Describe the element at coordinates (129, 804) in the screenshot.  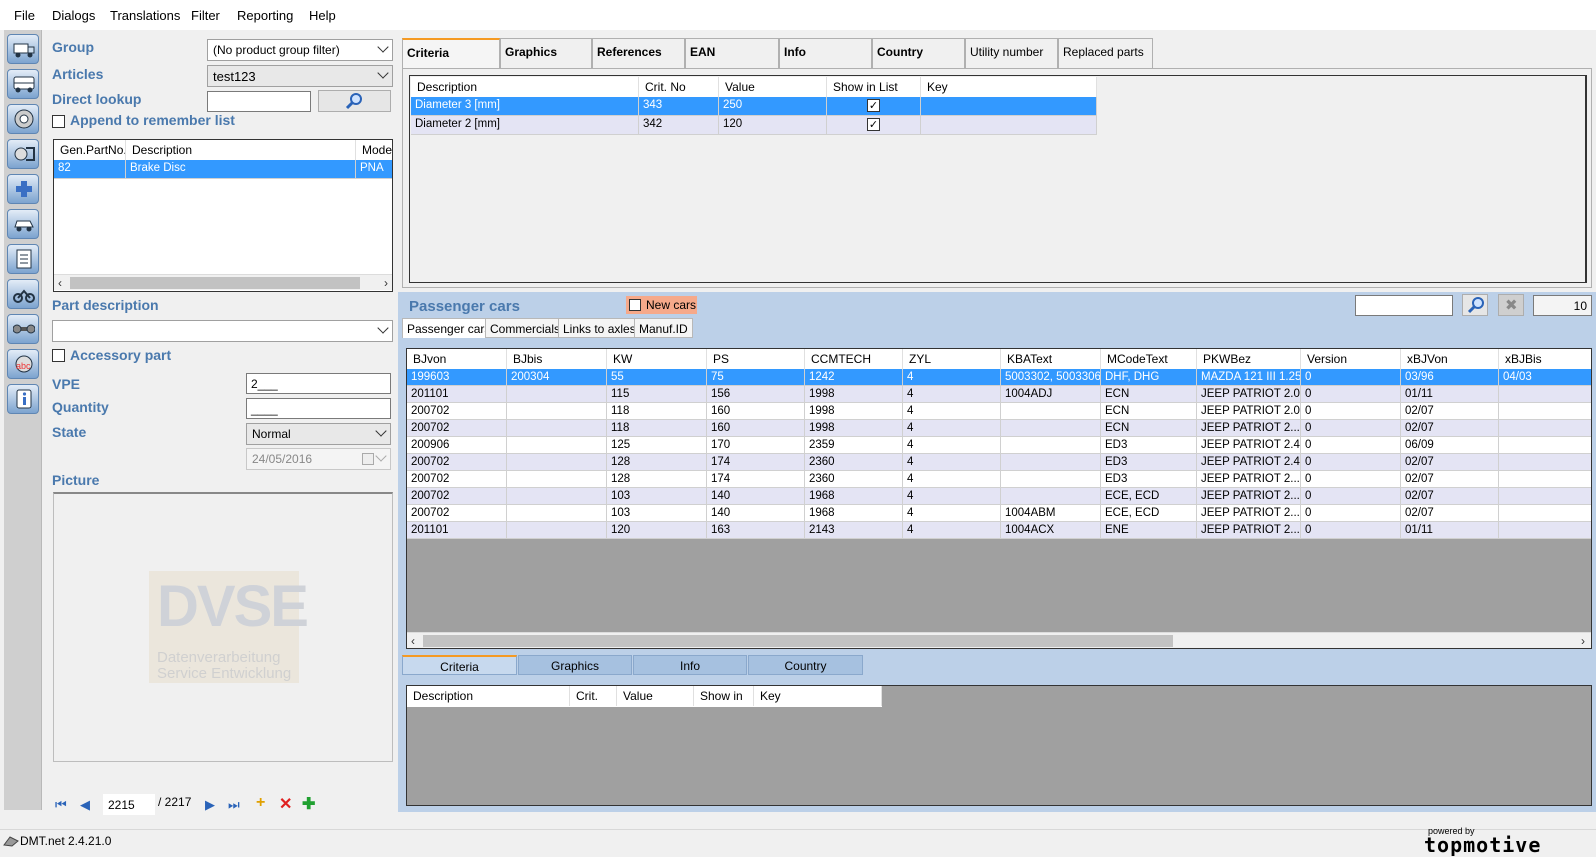
I see `record-number-input: 2215` at that location.